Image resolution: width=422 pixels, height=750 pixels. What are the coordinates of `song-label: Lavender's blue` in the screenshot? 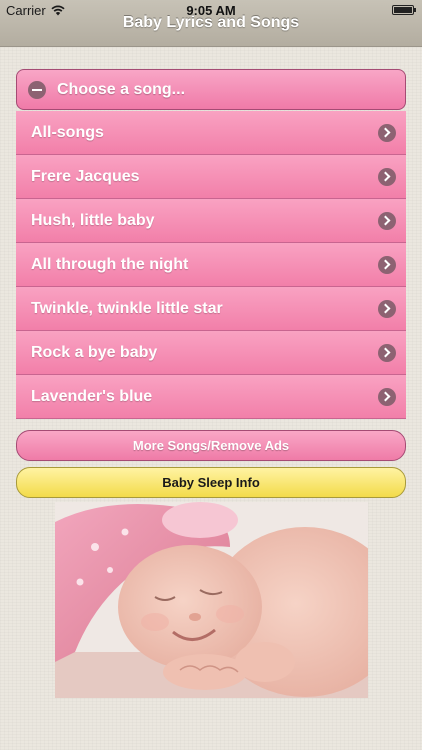 It's located at (92, 396).